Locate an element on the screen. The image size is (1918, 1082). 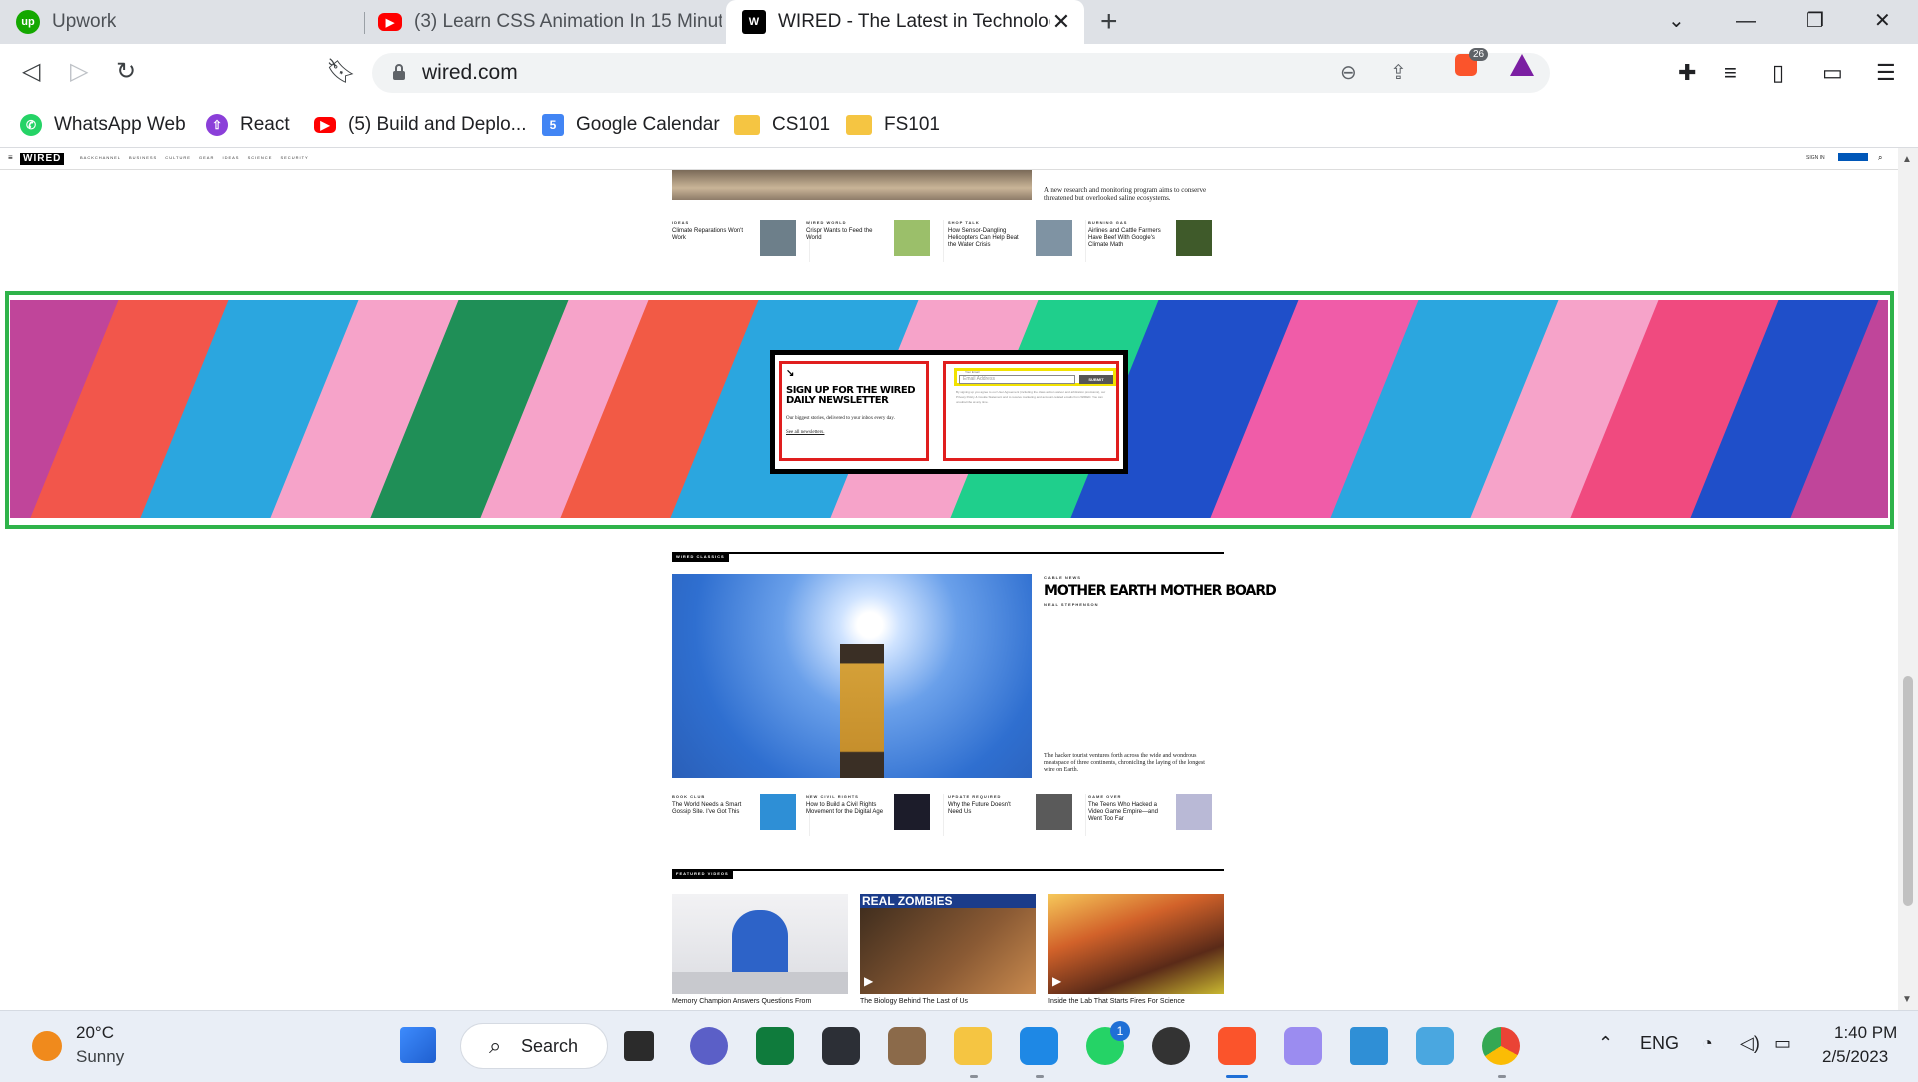
url-text: wired.com is located at coordinates (470, 72).